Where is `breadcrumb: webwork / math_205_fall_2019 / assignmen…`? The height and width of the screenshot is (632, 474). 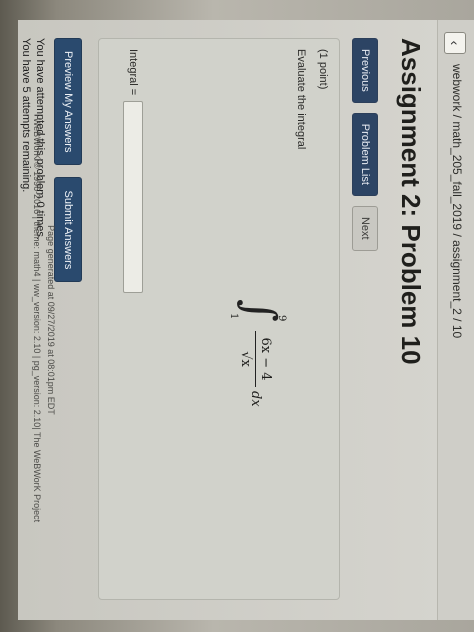
breadcrumb: webwork / math_205_fall_2019 / assignmen… is located at coordinates (457, 201).